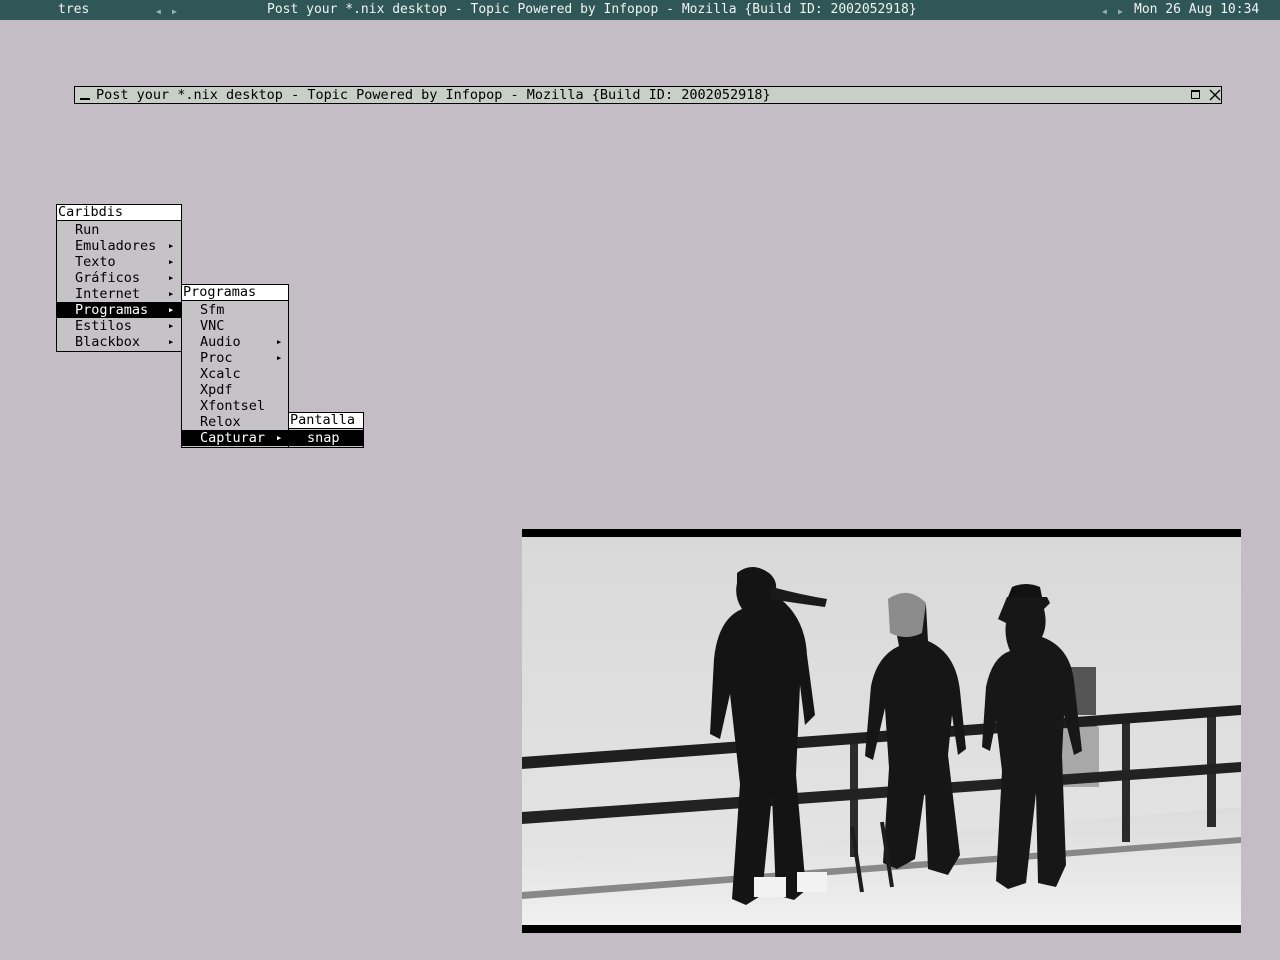  Describe the element at coordinates (235, 293) in the screenshot. I see `programas-menu-title: Programas` at that location.